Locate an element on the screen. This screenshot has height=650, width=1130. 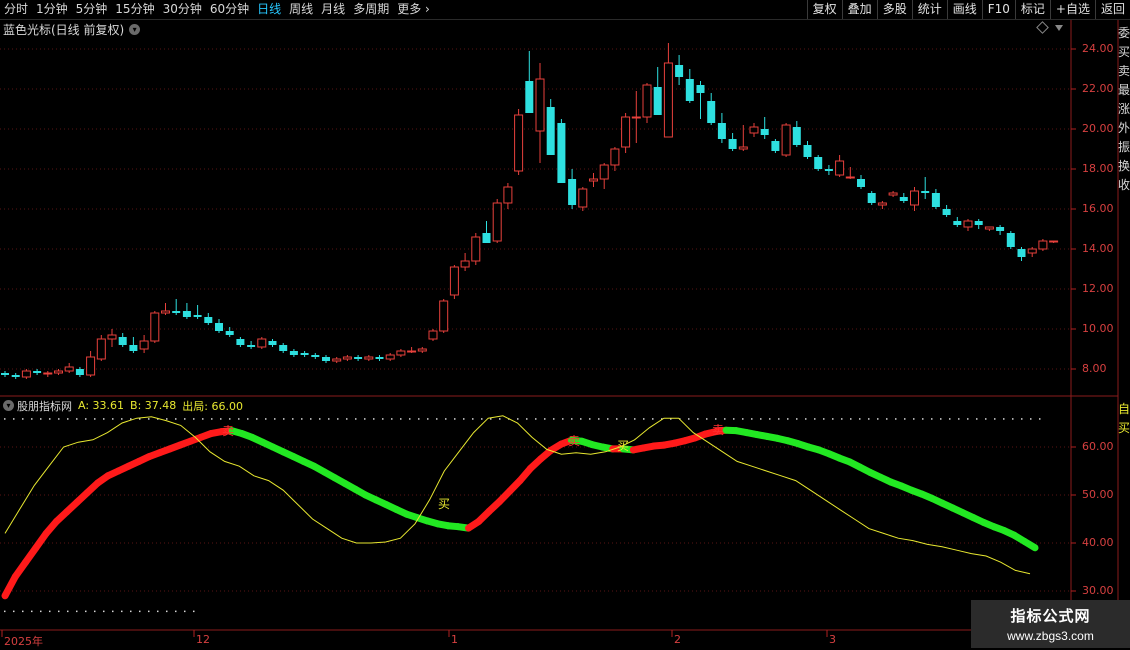
indicator-main-segment is located at coordinates (1030, 545).